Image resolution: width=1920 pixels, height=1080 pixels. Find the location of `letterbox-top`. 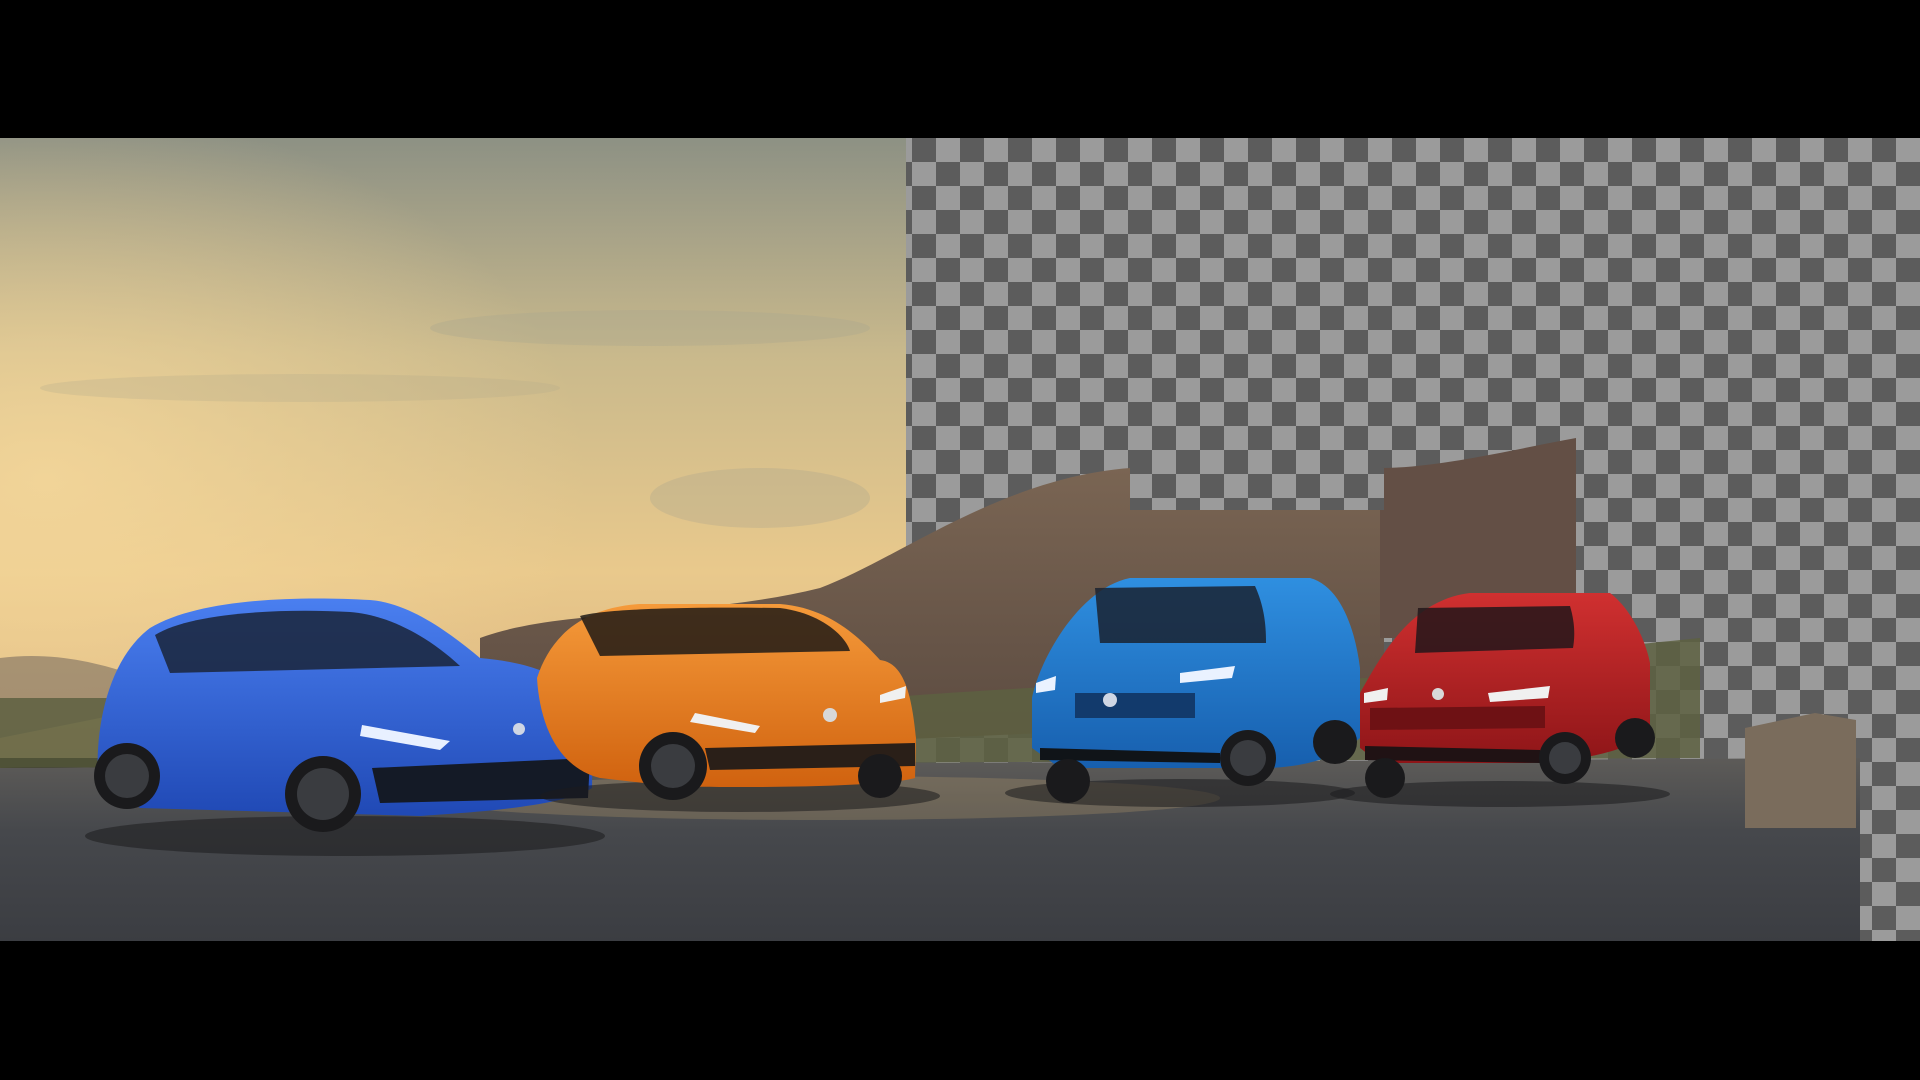

letterbox-top is located at coordinates (960, 69).